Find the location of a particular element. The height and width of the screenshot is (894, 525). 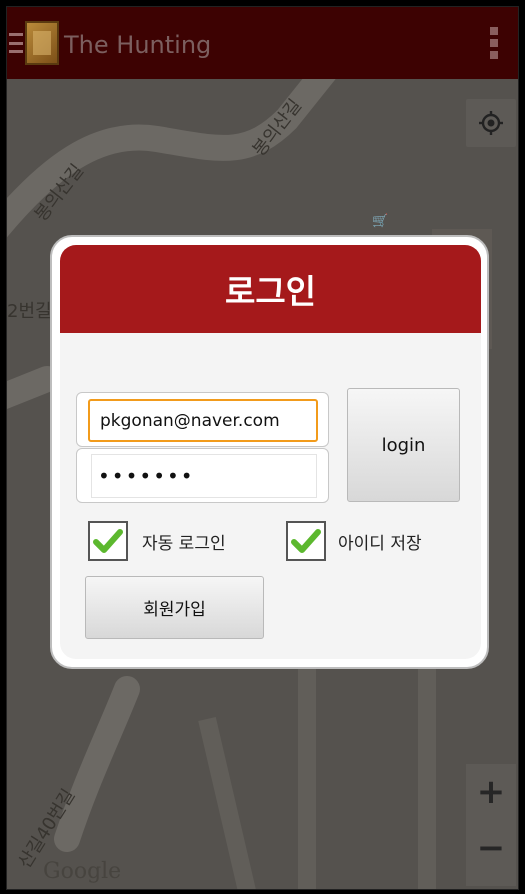

dialog-header: 로그인 is located at coordinates (270, 289).